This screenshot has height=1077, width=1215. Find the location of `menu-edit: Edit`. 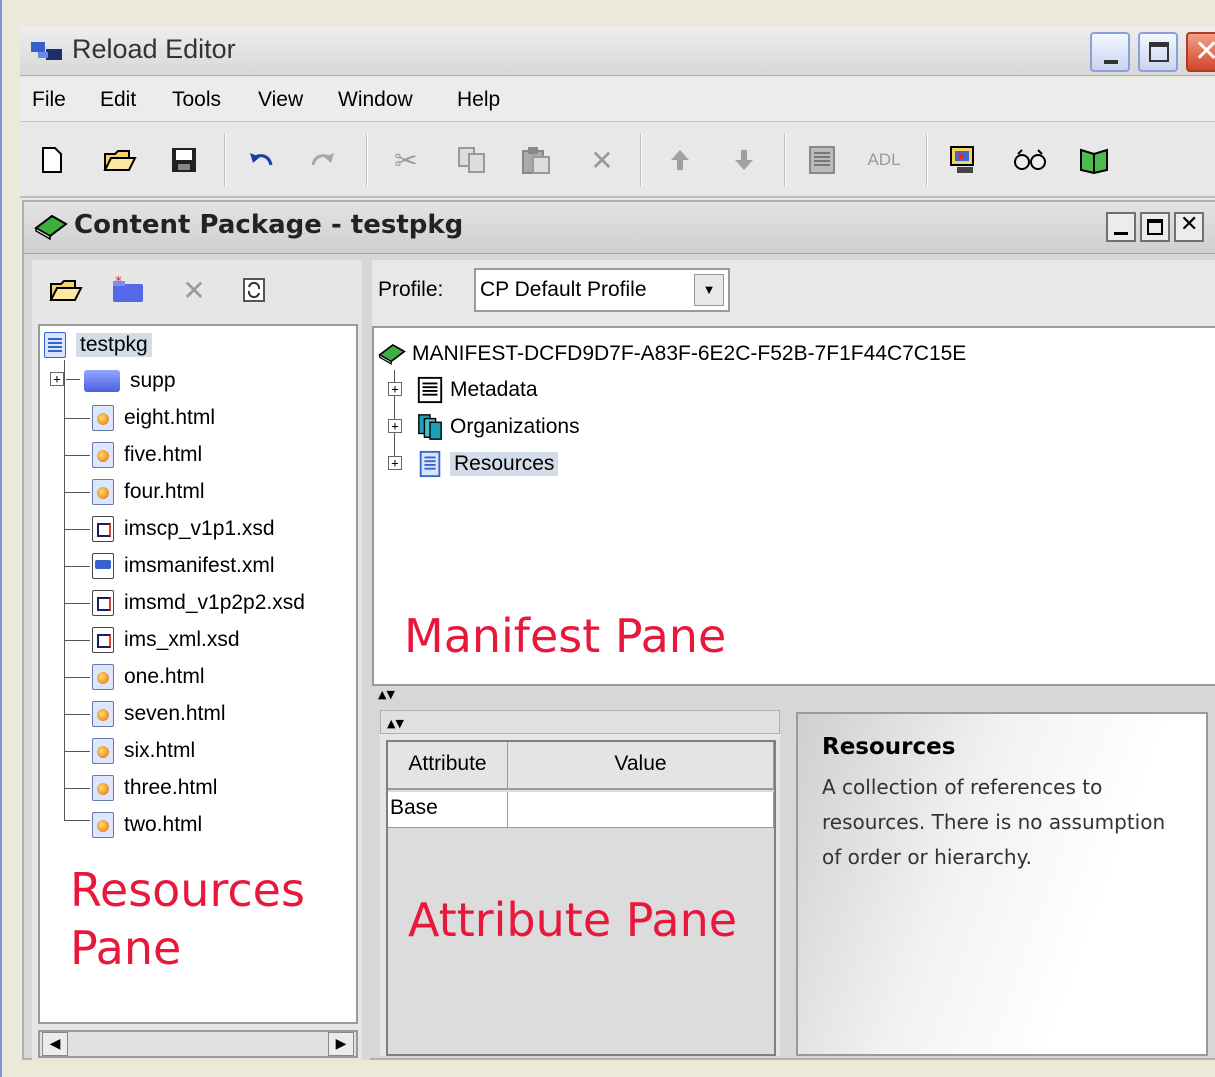

menu-edit: Edit is located at coordinates (118, 100).